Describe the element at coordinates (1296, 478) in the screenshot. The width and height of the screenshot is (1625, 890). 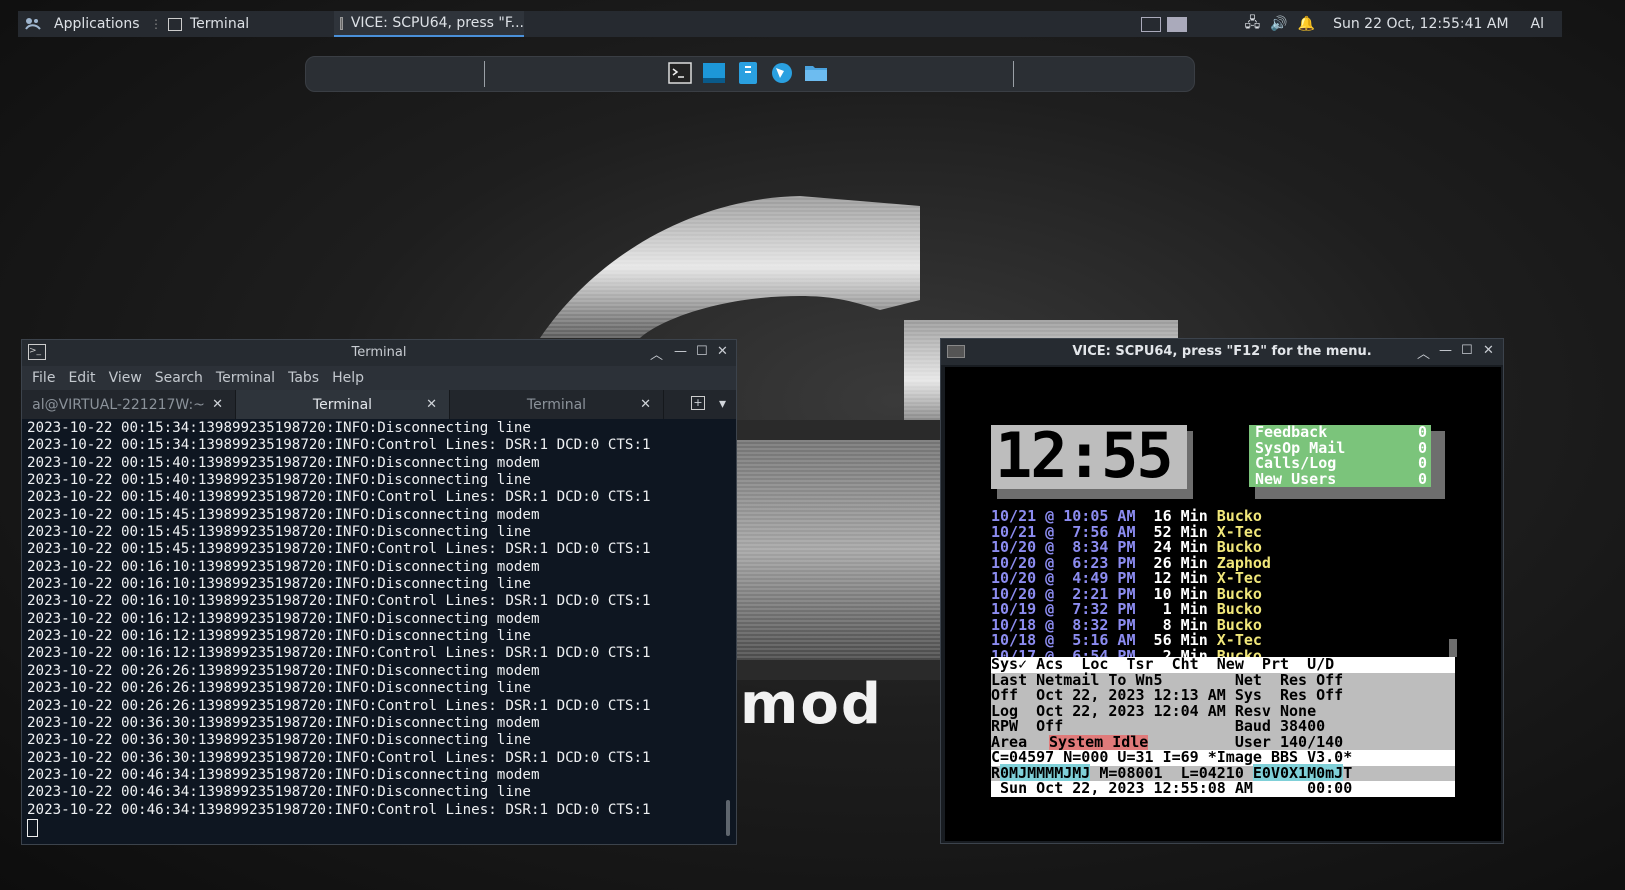
I see `stat-label: New Users` at that location.